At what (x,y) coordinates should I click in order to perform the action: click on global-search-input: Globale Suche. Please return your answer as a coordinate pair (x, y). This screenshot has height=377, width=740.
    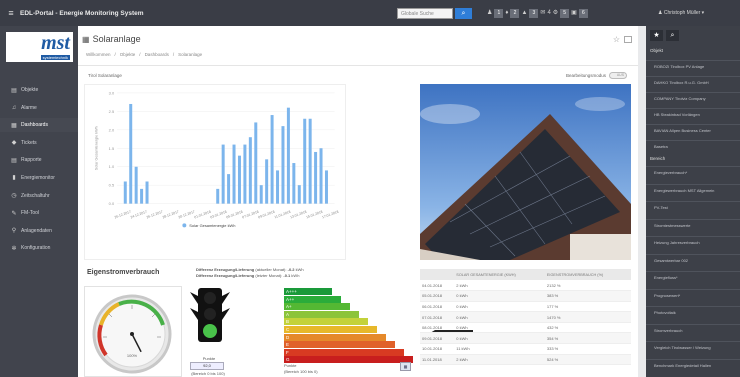
    Looking at the image, I should click on (425, 13).